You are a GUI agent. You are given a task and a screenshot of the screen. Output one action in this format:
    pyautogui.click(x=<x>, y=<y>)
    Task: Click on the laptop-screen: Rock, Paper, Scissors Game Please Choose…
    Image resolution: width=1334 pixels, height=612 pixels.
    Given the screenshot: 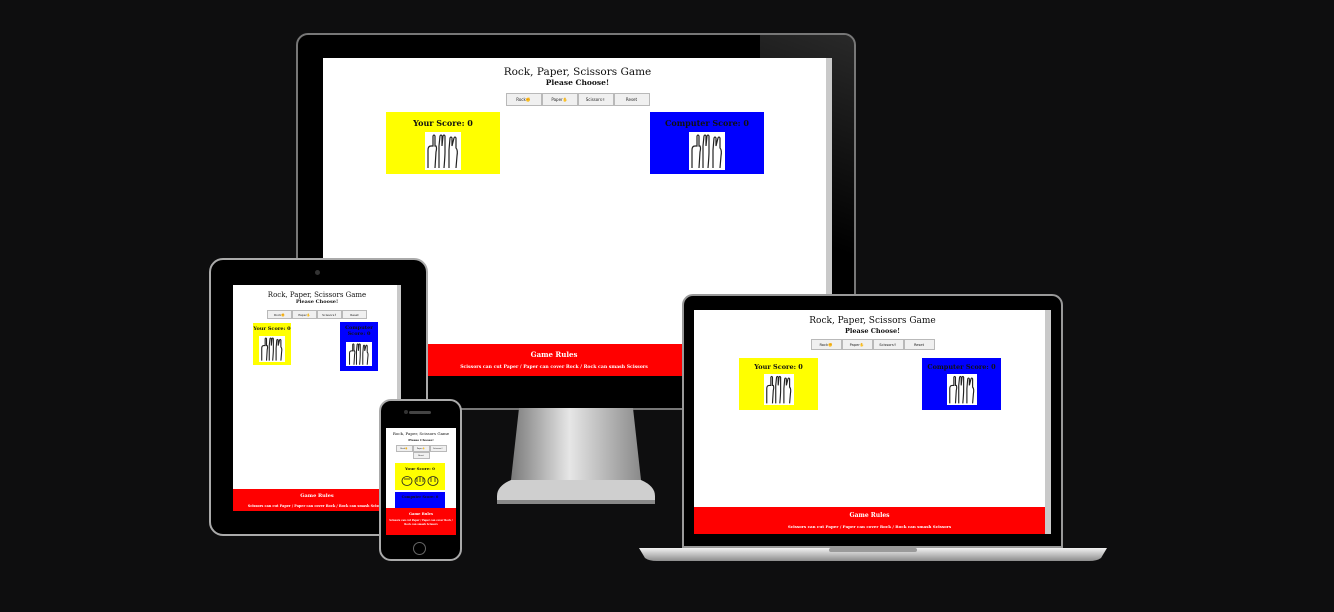 What is the action you would take?
    pyautogui.click(x=872, y=422)
    